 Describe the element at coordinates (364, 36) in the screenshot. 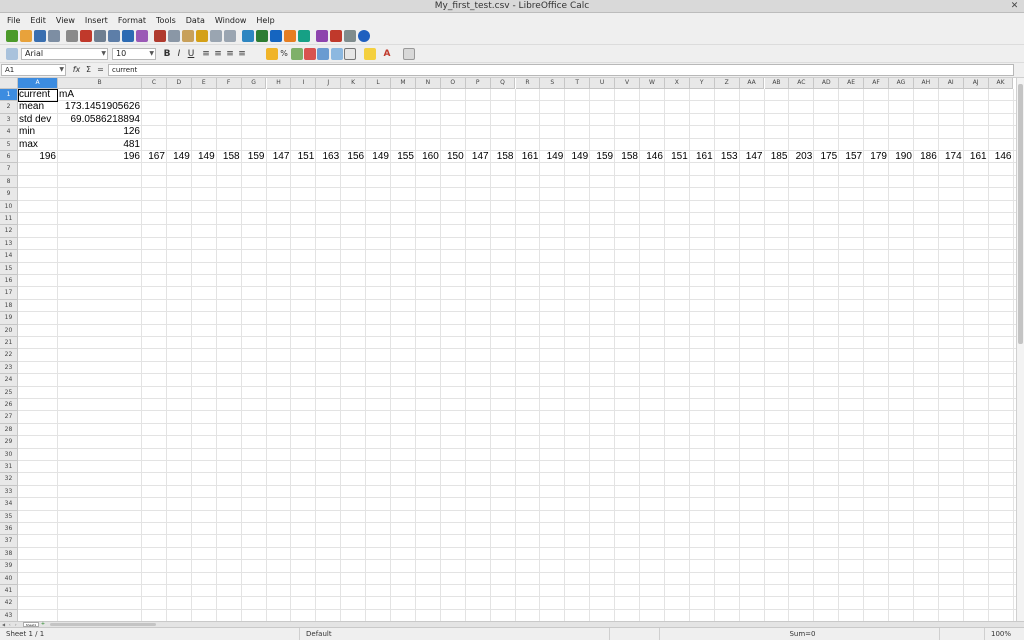

I see `help-icon` at that location.